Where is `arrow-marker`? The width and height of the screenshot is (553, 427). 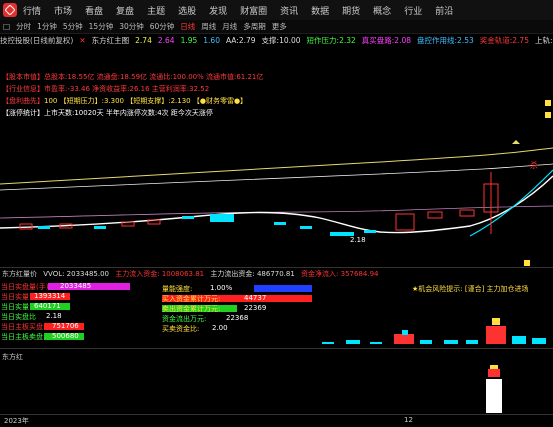 arrow-marker is located at coordinates (516, 142).